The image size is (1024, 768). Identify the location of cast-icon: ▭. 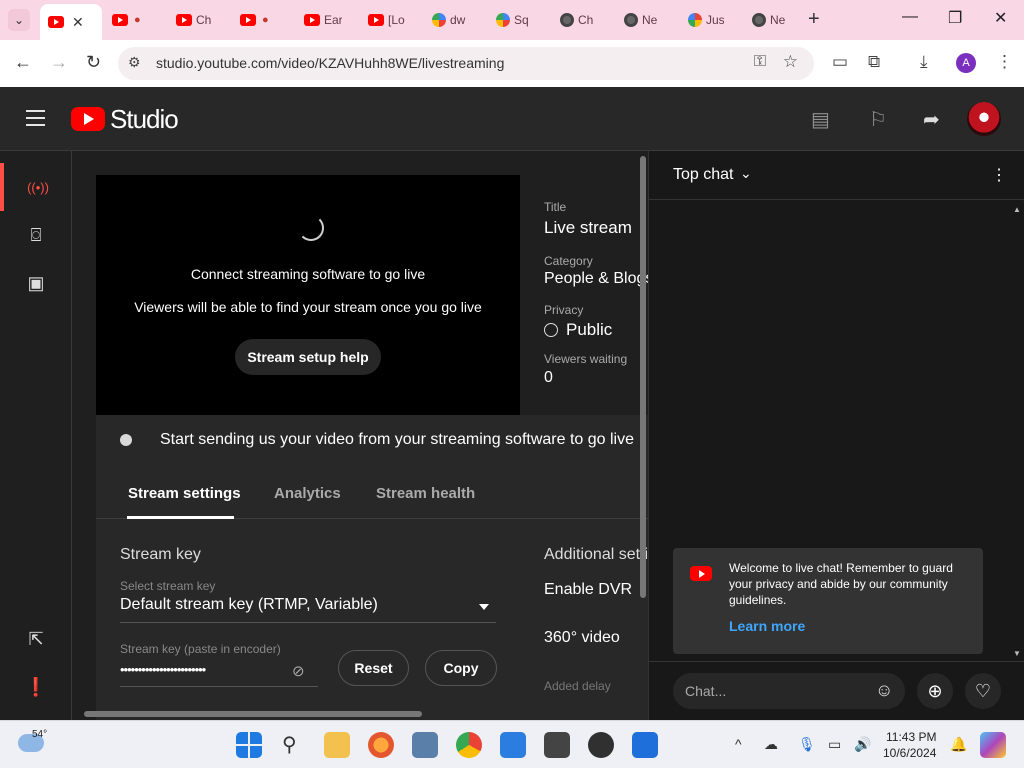
(840, 62).